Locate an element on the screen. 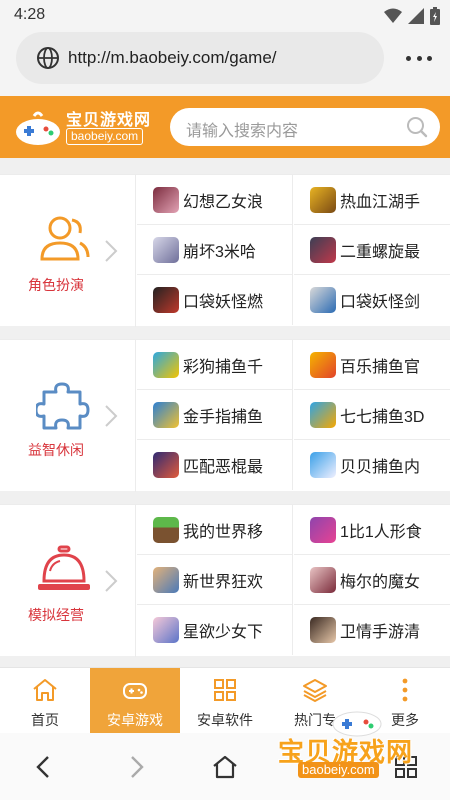  game-grid: 幻想乙女浪 热血江湖手 崩坏3米哈 二重螺旋最 口袋妖怪燃 口袋妖怪剑 is located at coordinates (293, 251).